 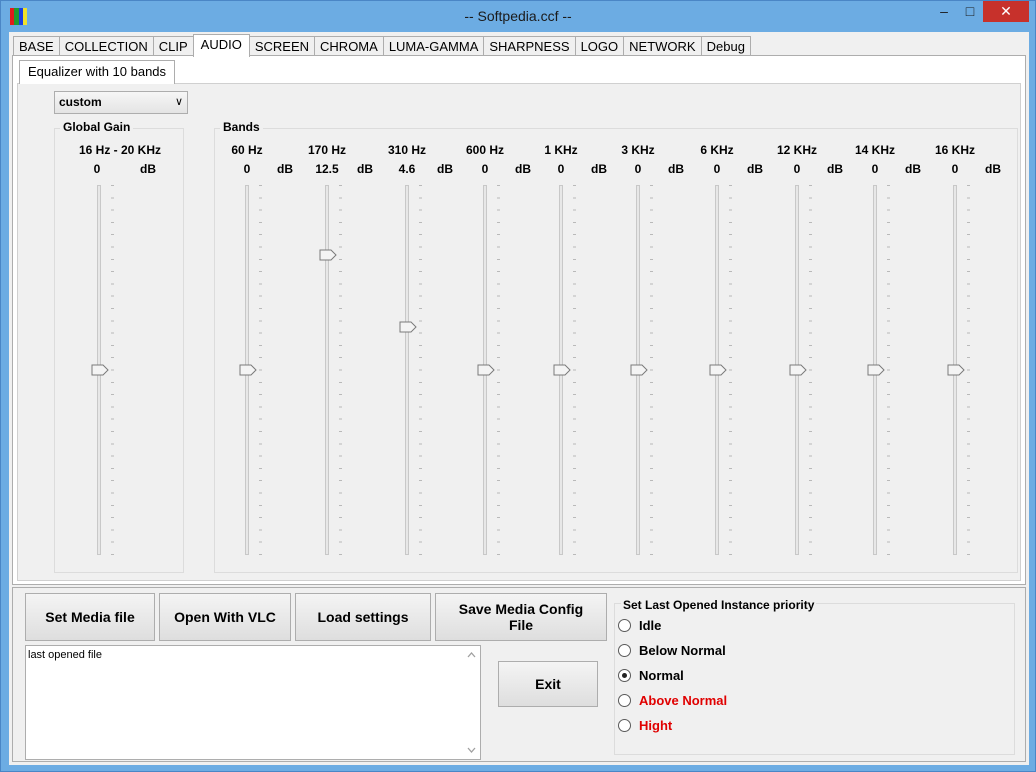 What do you see at coordinates (112, 370) in the screenshot?
I see `global-gain-ticks` at bounding box center [112, 370].